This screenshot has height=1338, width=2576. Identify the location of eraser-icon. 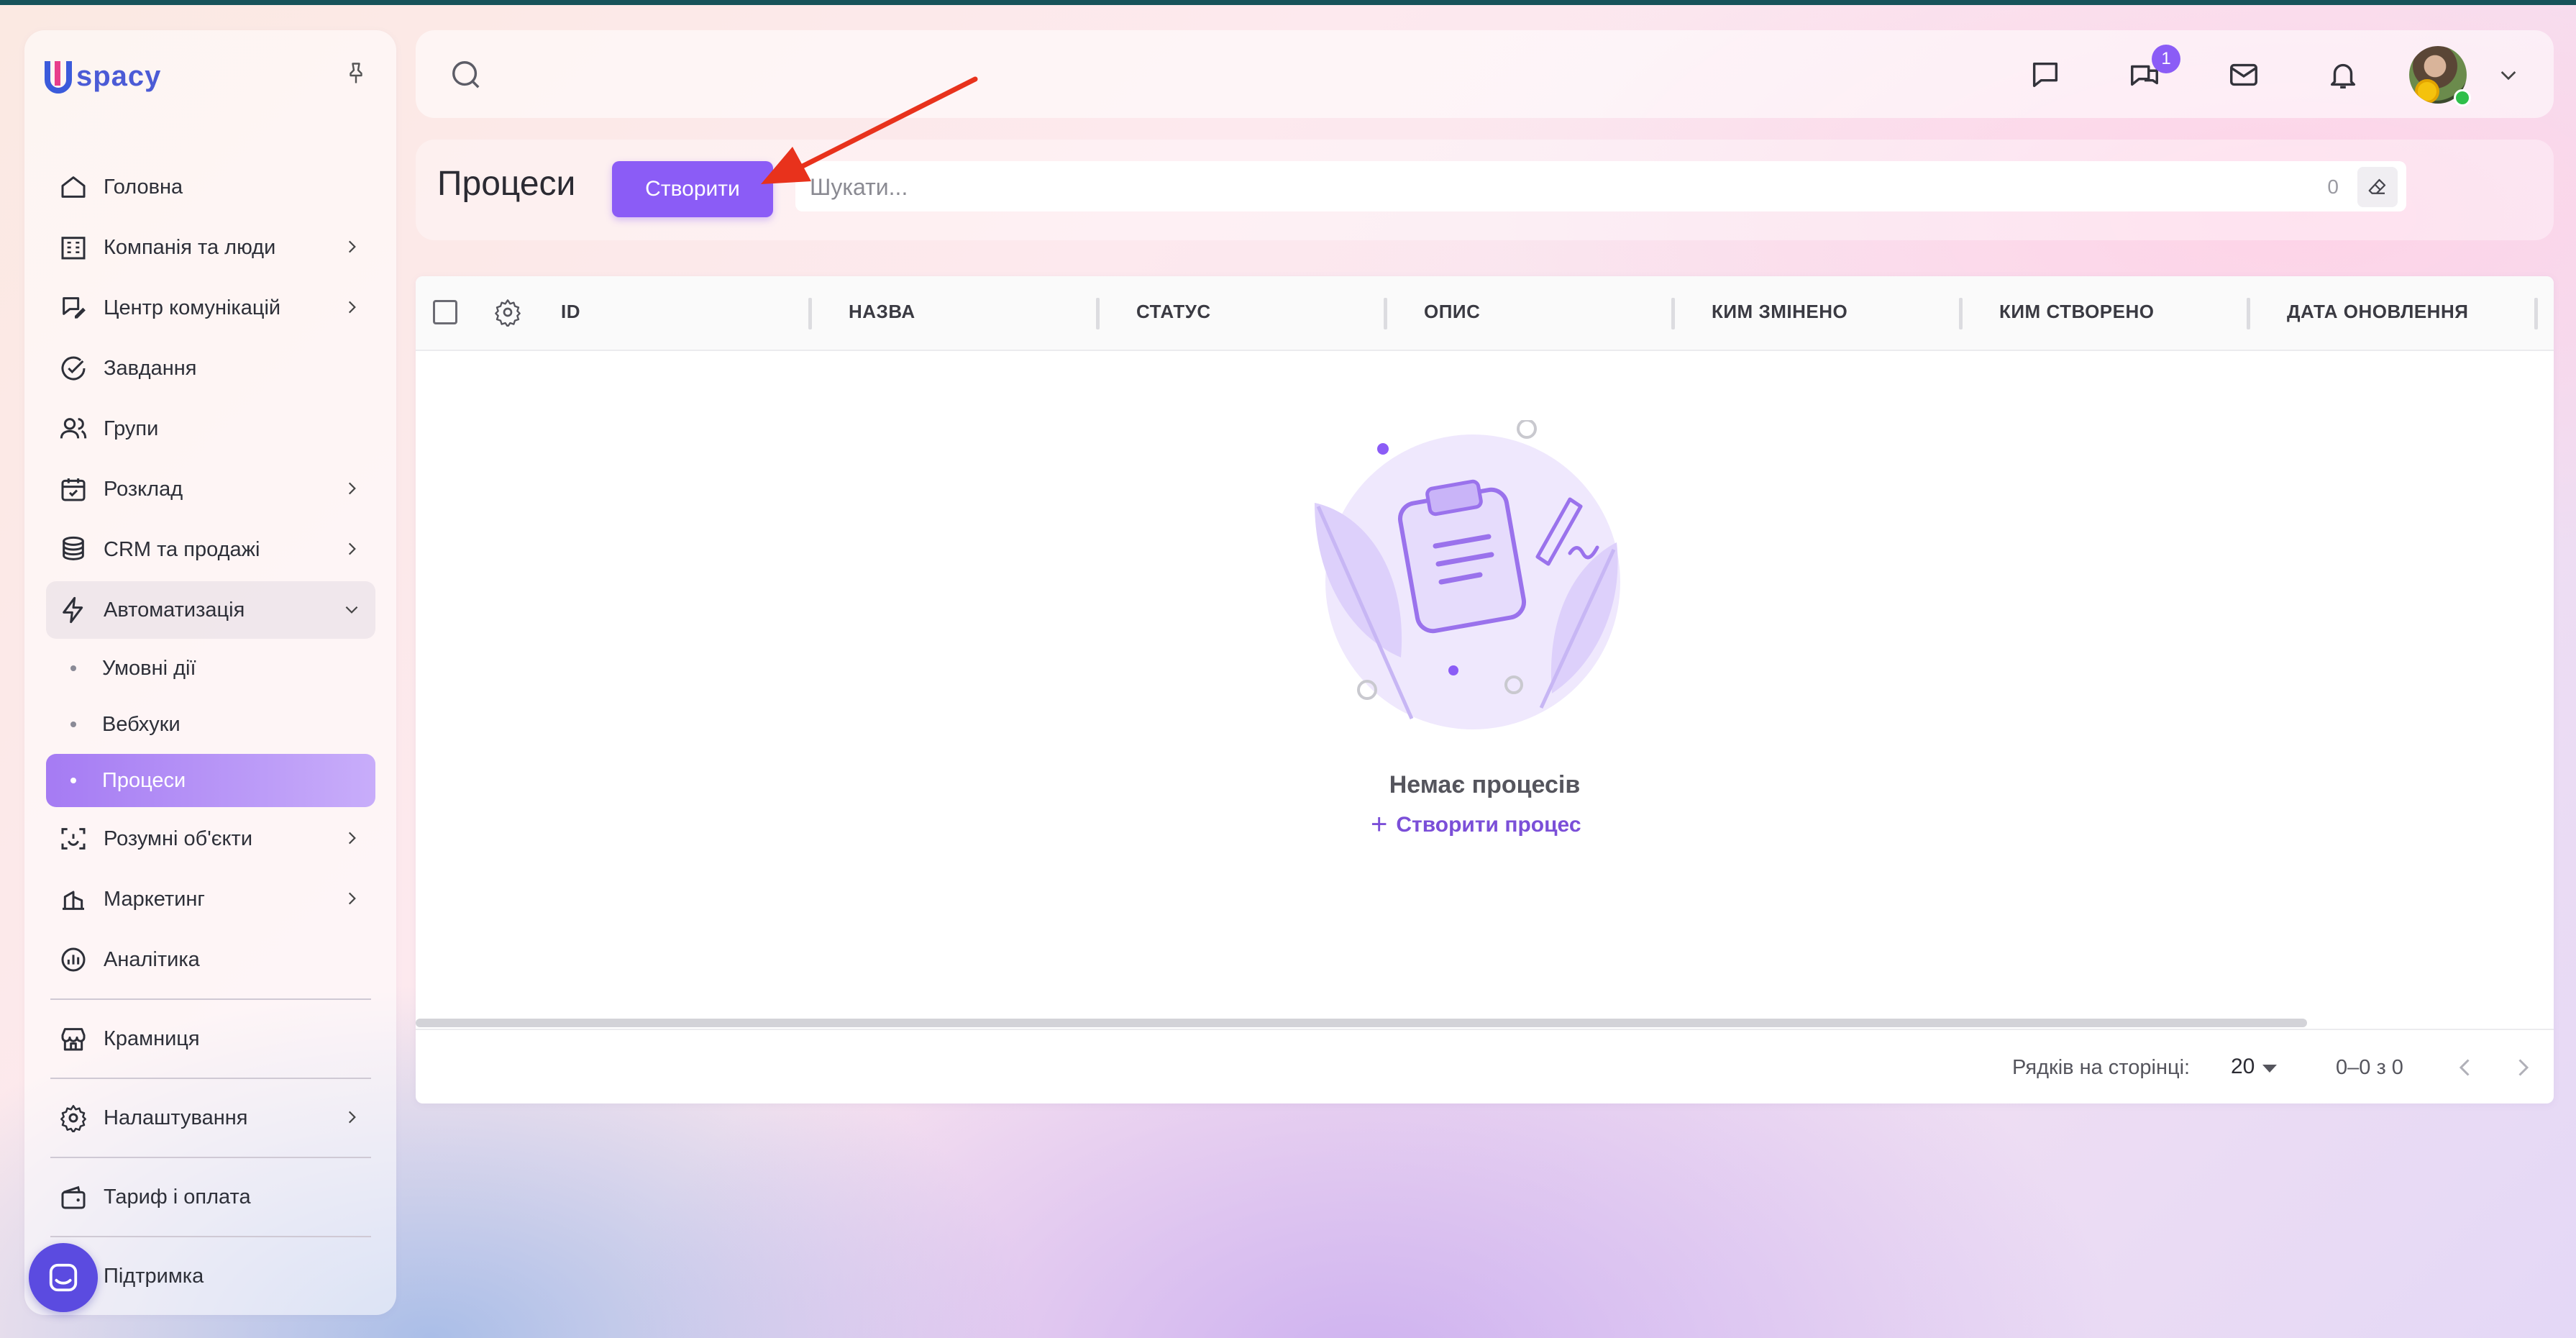
(2377, 186).